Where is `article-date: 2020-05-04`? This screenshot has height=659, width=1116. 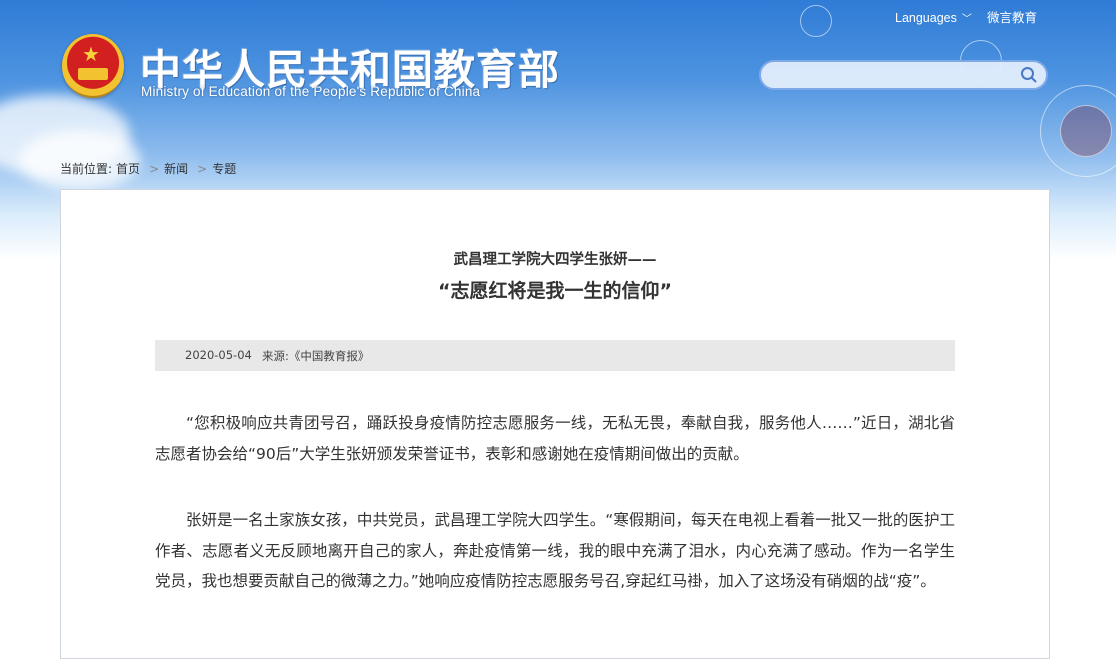 article-date: 2020-05-04 is located at coordinates (218, 355).